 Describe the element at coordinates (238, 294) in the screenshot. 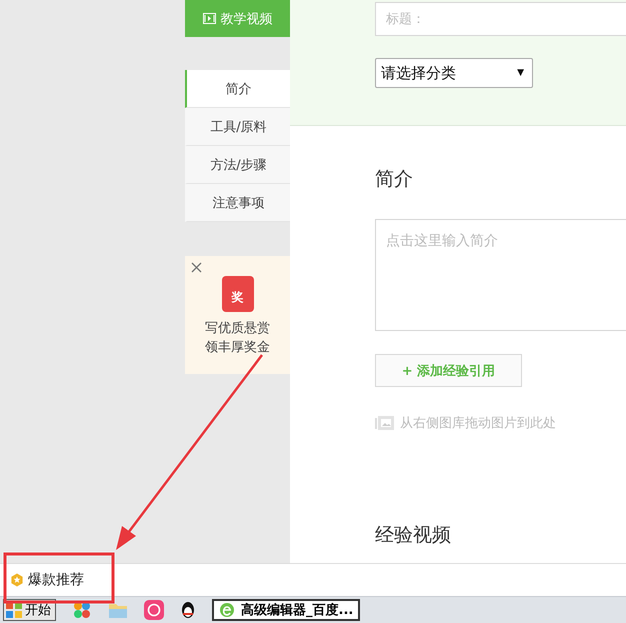

I see `reward-envelope-badge: 奖` at that location.